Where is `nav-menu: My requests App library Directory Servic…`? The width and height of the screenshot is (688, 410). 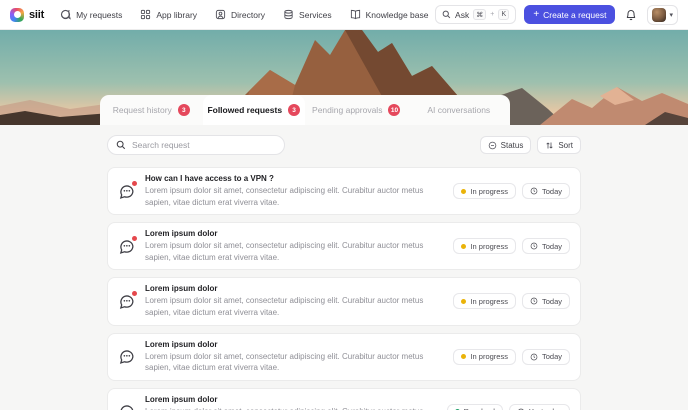
nav-menu: My requests App library Directory Servic… is located at coordinates (244, 14).